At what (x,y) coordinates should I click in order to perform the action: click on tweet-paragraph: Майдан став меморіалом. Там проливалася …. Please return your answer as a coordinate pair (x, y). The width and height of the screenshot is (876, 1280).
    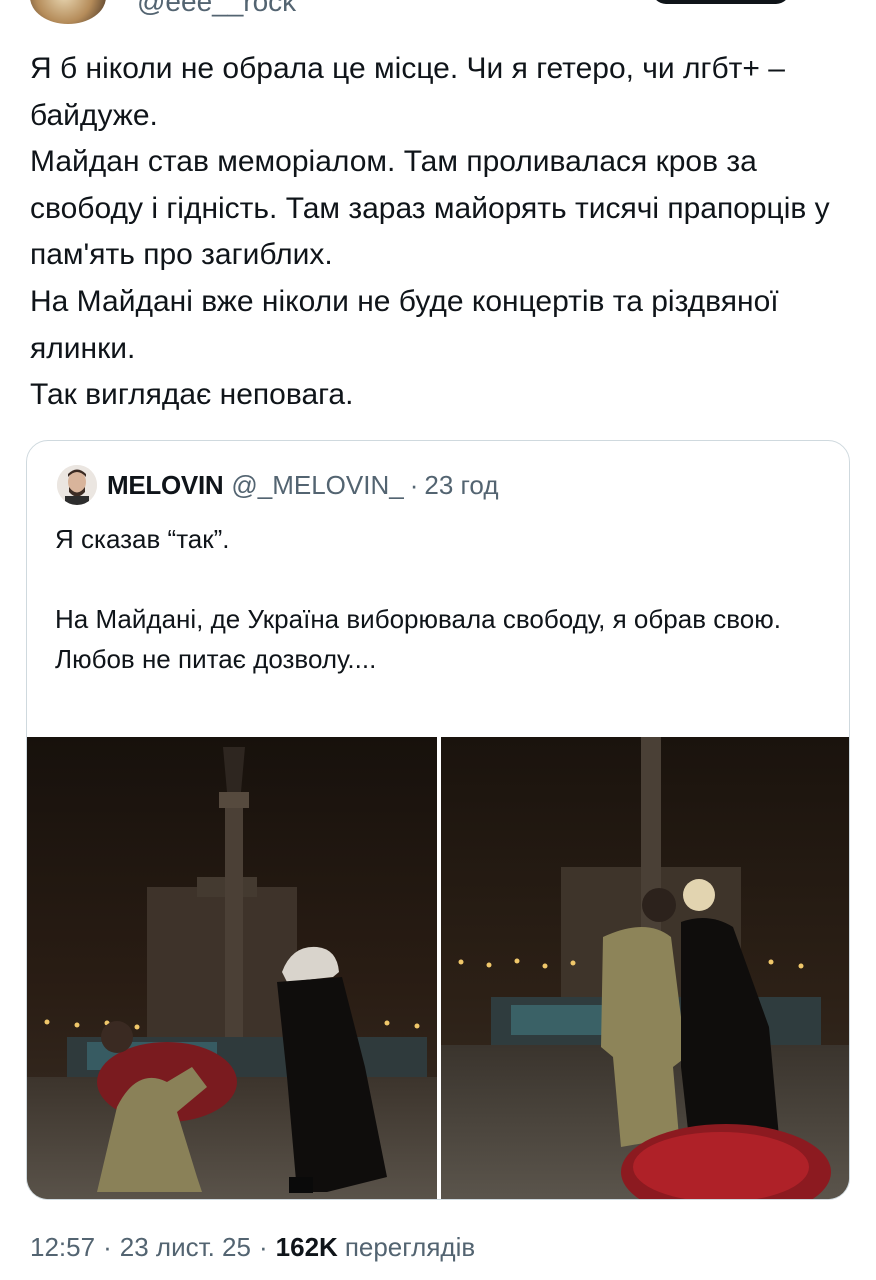
    Looking at the image, I should click on (430, 208).